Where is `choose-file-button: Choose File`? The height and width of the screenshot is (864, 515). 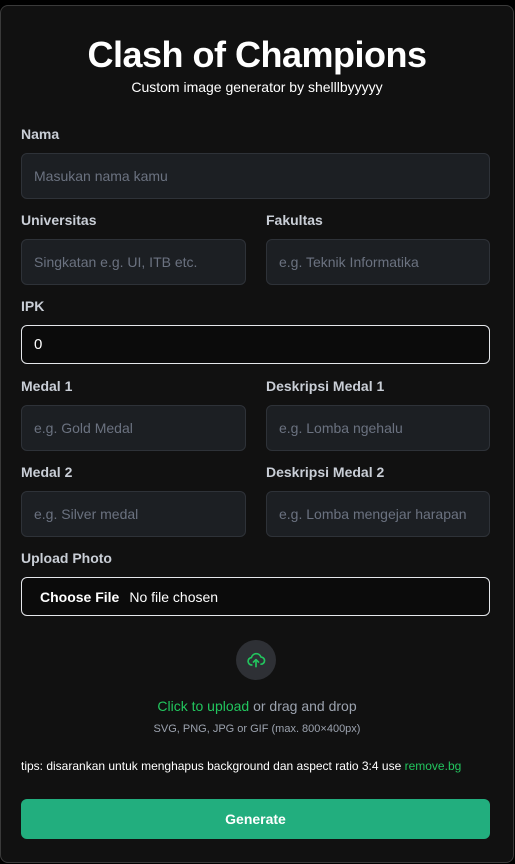 choose-file-button: Choose File is located at coordinates (79, 597).